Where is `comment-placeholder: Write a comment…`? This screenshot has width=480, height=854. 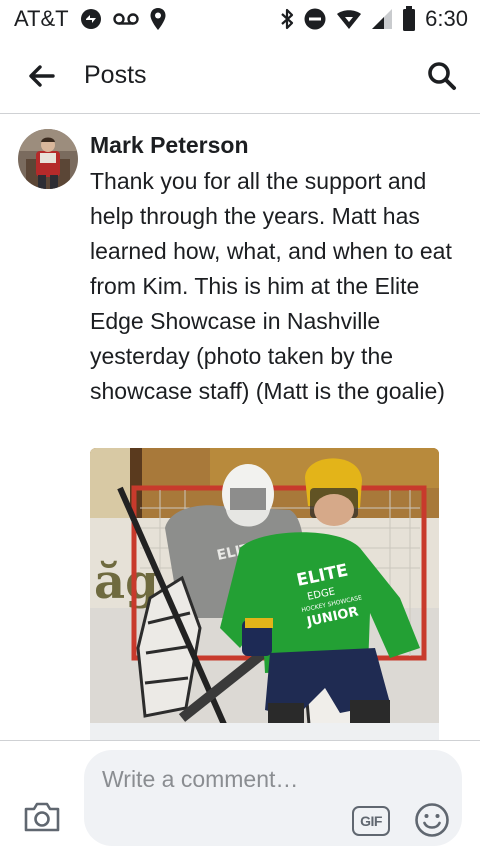 comment-placeholder: Write a comment… is located at coordinates (200, 779).